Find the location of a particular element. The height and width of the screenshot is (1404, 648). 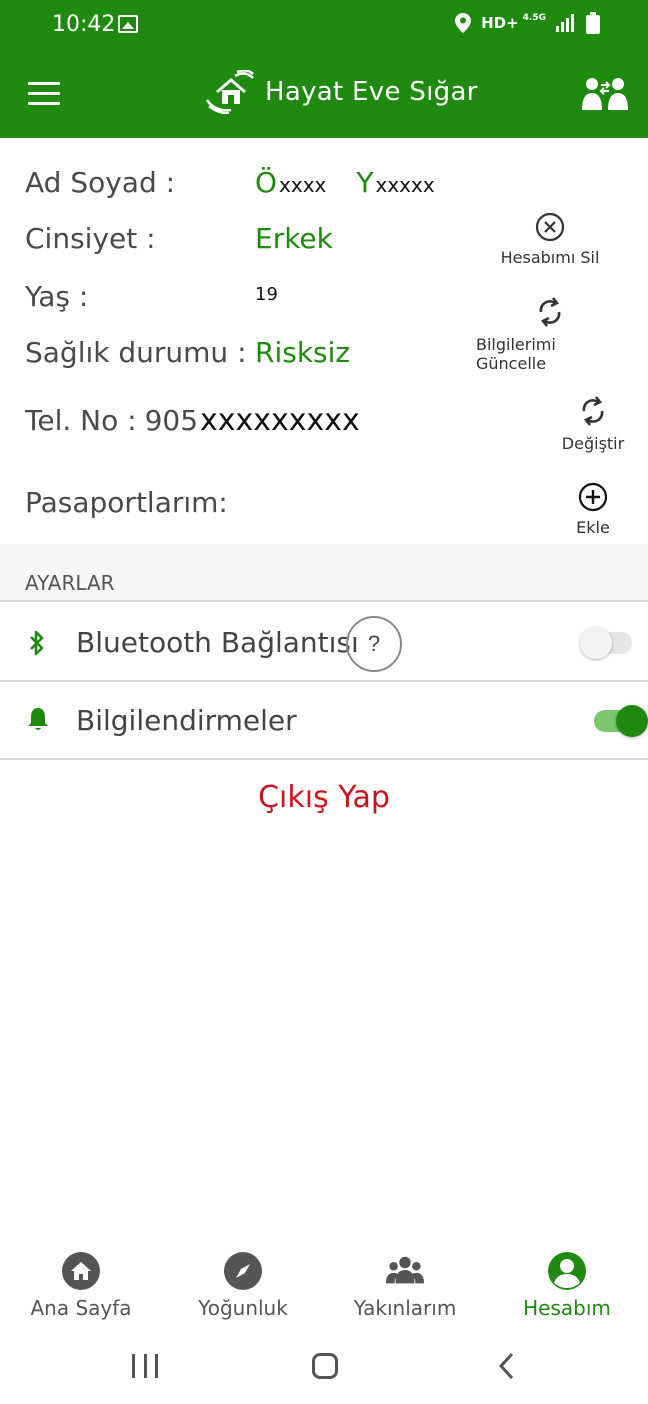

health-row: Sağlık durumu : is located at coordinates (136, 352).